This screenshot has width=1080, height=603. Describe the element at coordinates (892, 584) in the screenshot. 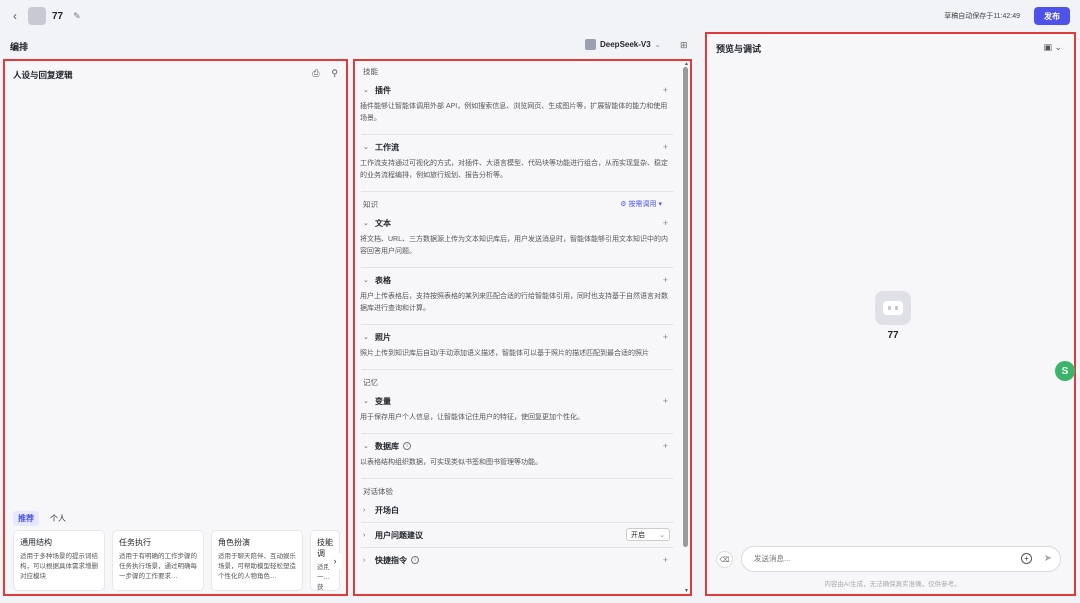

I see `ai-disclaimer: 内容由AI生成，无法确保真实准确，仅供参考。` at that location.